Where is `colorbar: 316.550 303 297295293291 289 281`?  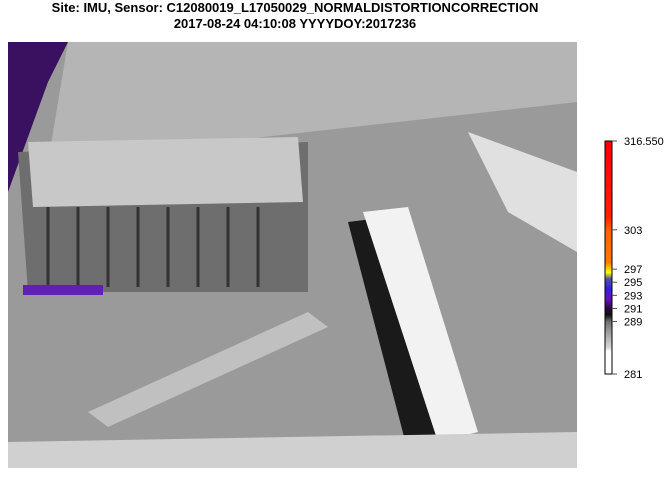
colorbar: 316.550 303 297295293291 289 281 is located at coordinates (634, 258).